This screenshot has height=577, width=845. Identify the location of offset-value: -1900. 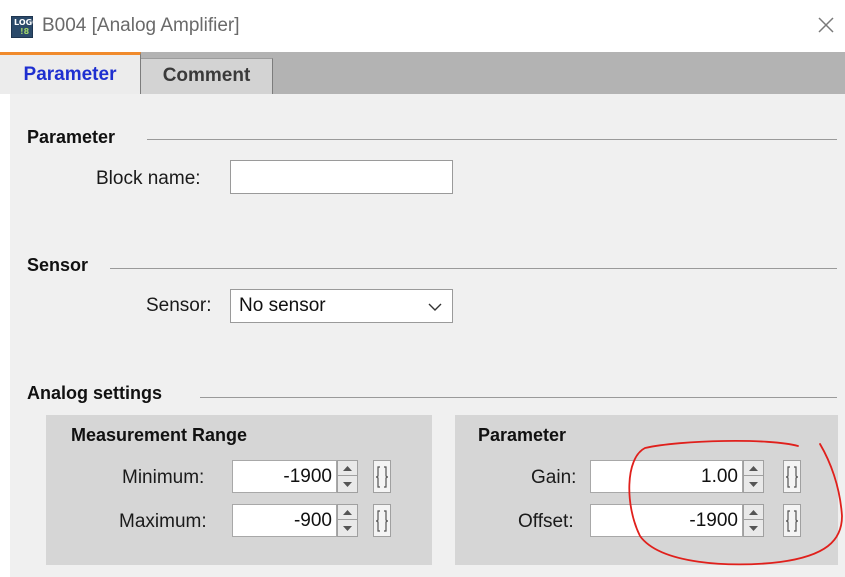
(713, 520).